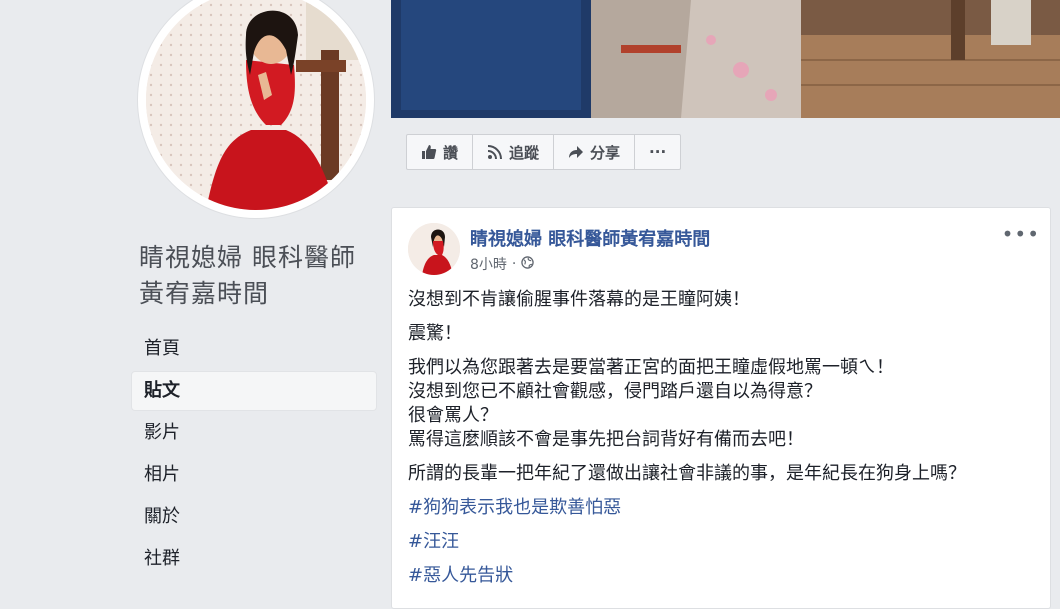  Describe the element at coordinates (590, 238) in the screenshot. I see `post-author-name: 睛視媳婦 眼科醫師黃宥嘉時間` at that location.